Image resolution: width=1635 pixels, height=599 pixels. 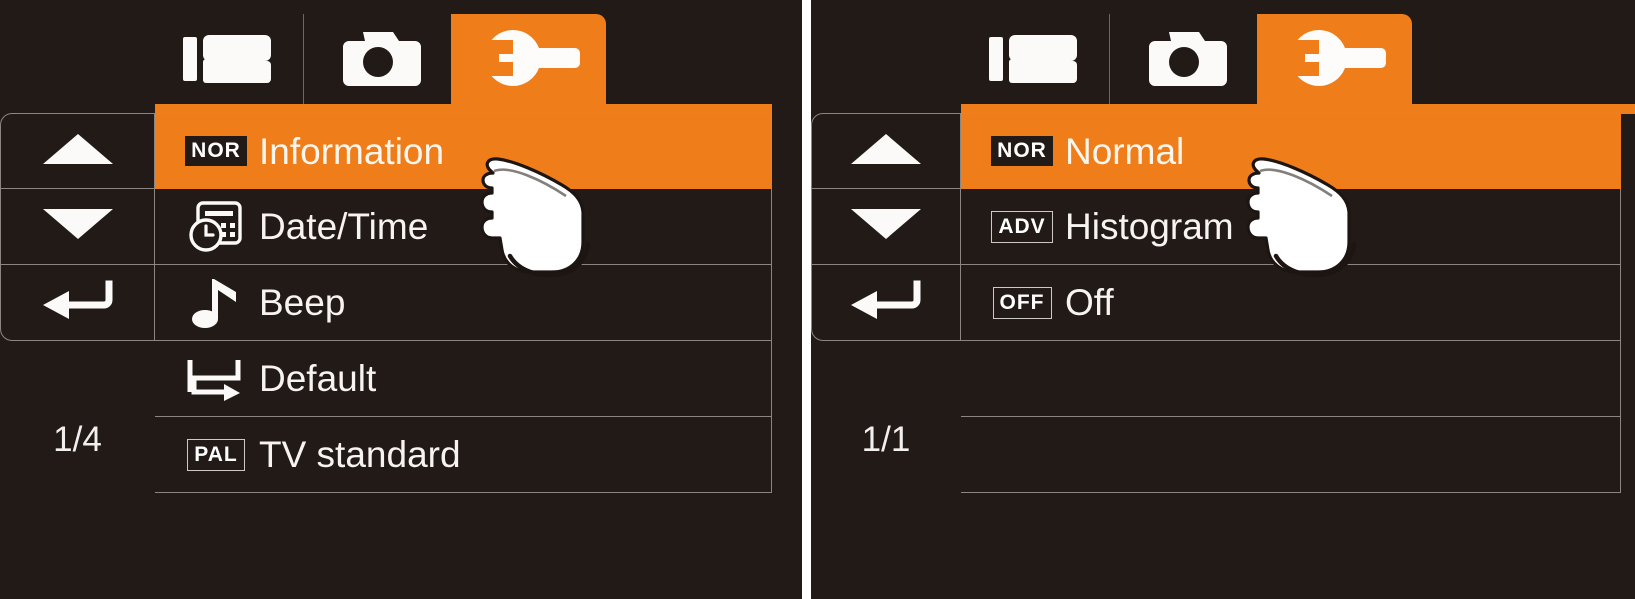 I want to click on pal-badge-icon: PAL, so click(x=216, y=454).